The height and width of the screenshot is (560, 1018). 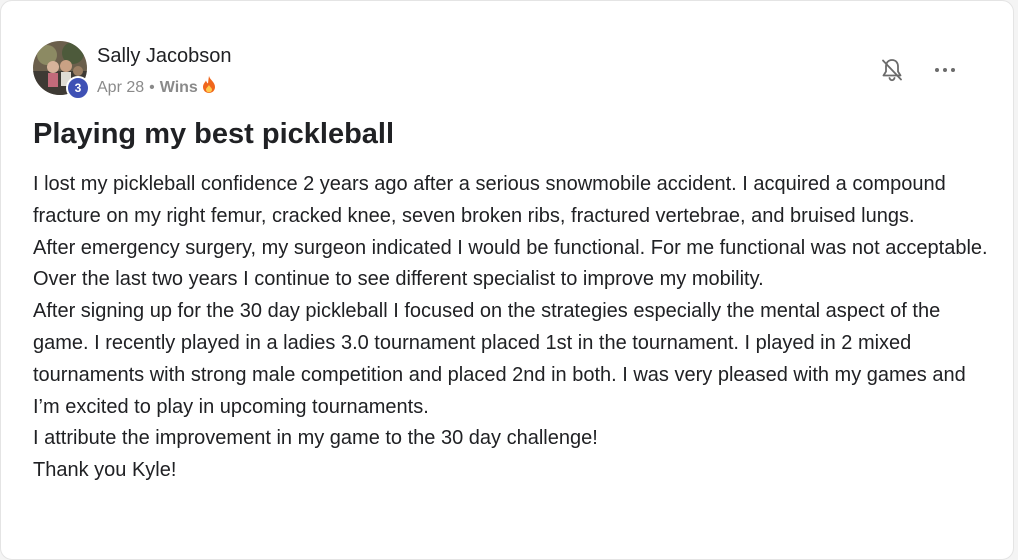 I want to click on post-date: Apr 28, so click(x=120, y=88).